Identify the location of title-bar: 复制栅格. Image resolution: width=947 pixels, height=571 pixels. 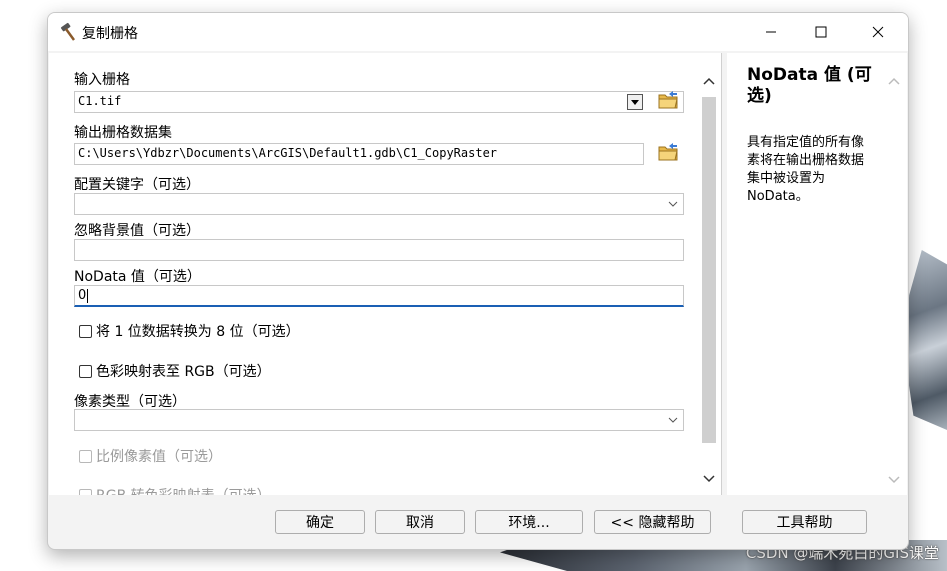
(478, 32).